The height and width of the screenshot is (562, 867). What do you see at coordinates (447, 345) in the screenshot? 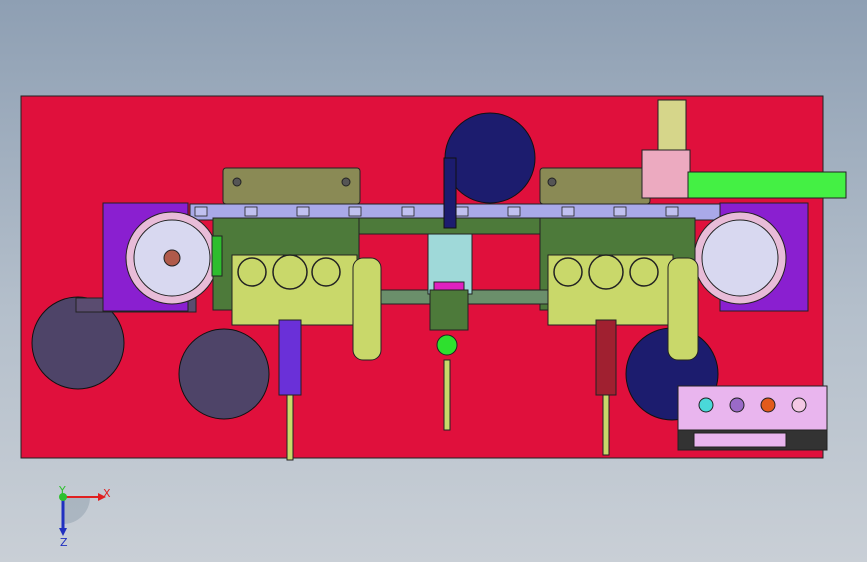
I see `center-green-hub` at bounding box center [447, 345].